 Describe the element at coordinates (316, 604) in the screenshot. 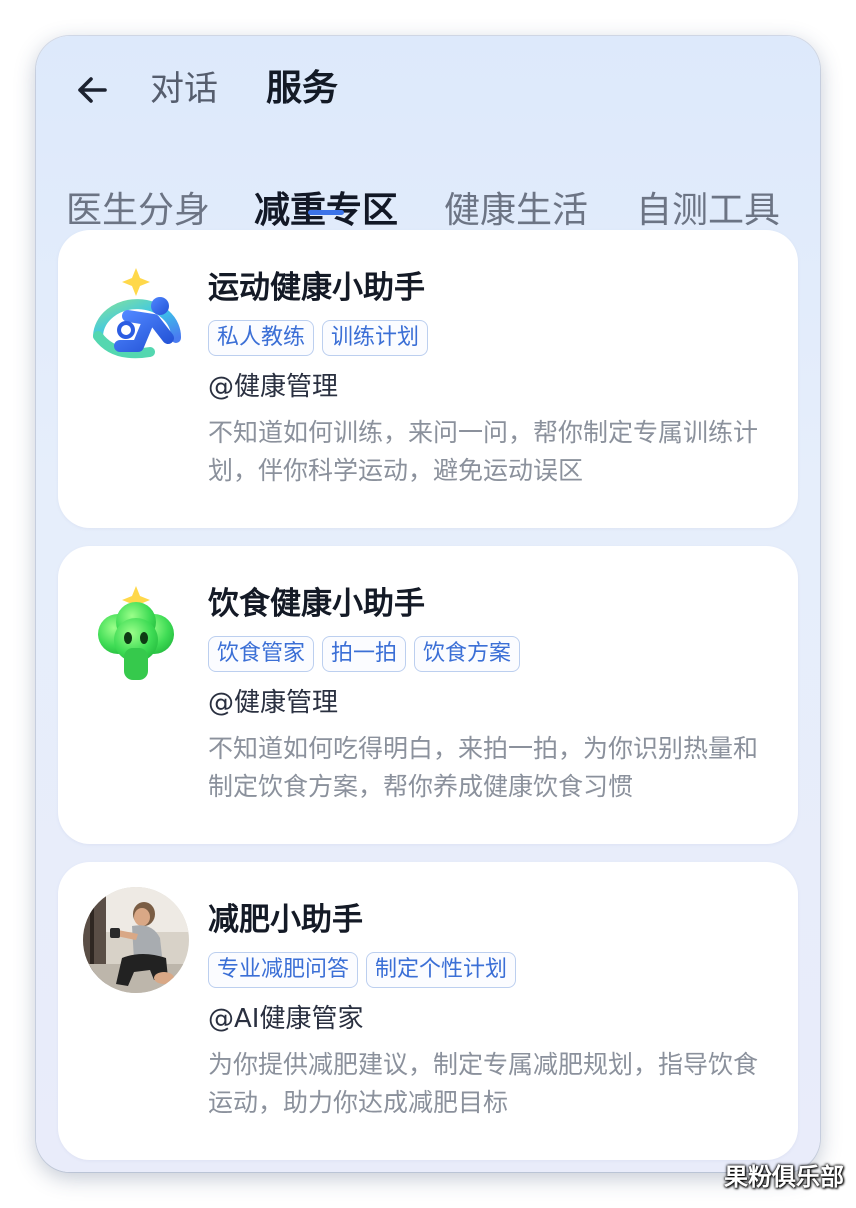

I see `assistant-title: 饮食健康小助手` at that location.